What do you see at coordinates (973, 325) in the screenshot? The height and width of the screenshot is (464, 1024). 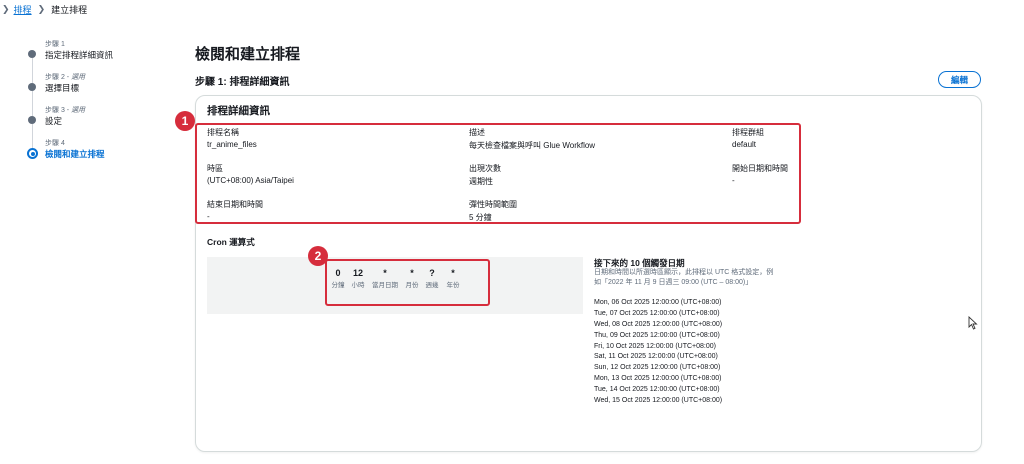 I see `mouse-cursor-icon` at bounding box center [973, 325].